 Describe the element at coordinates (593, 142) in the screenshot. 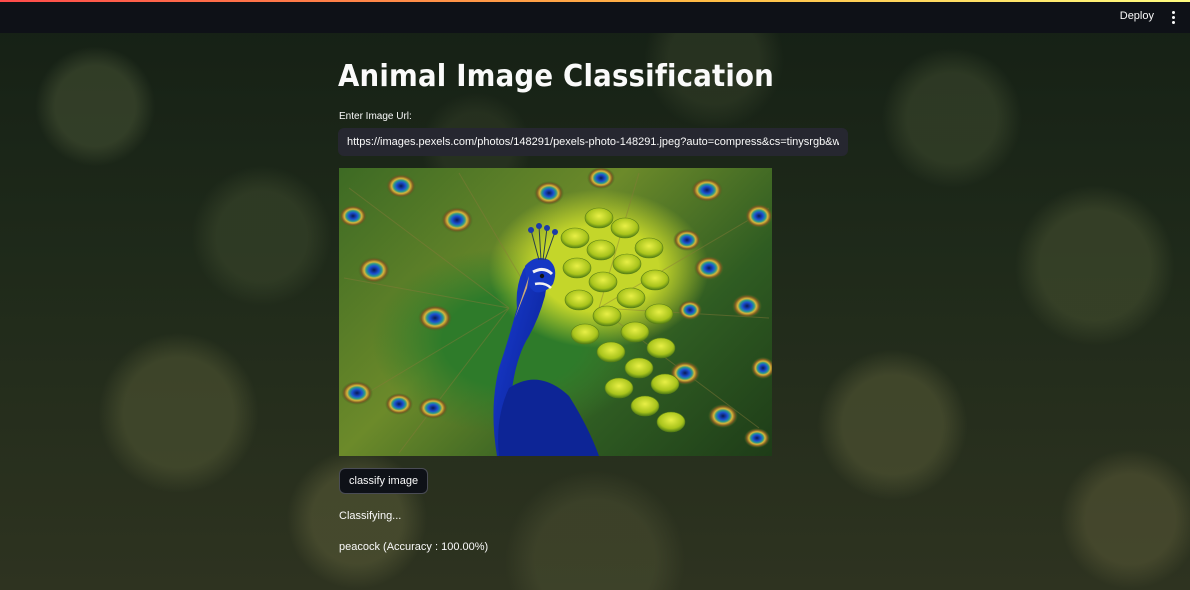

I see `image-url-input` at that location.